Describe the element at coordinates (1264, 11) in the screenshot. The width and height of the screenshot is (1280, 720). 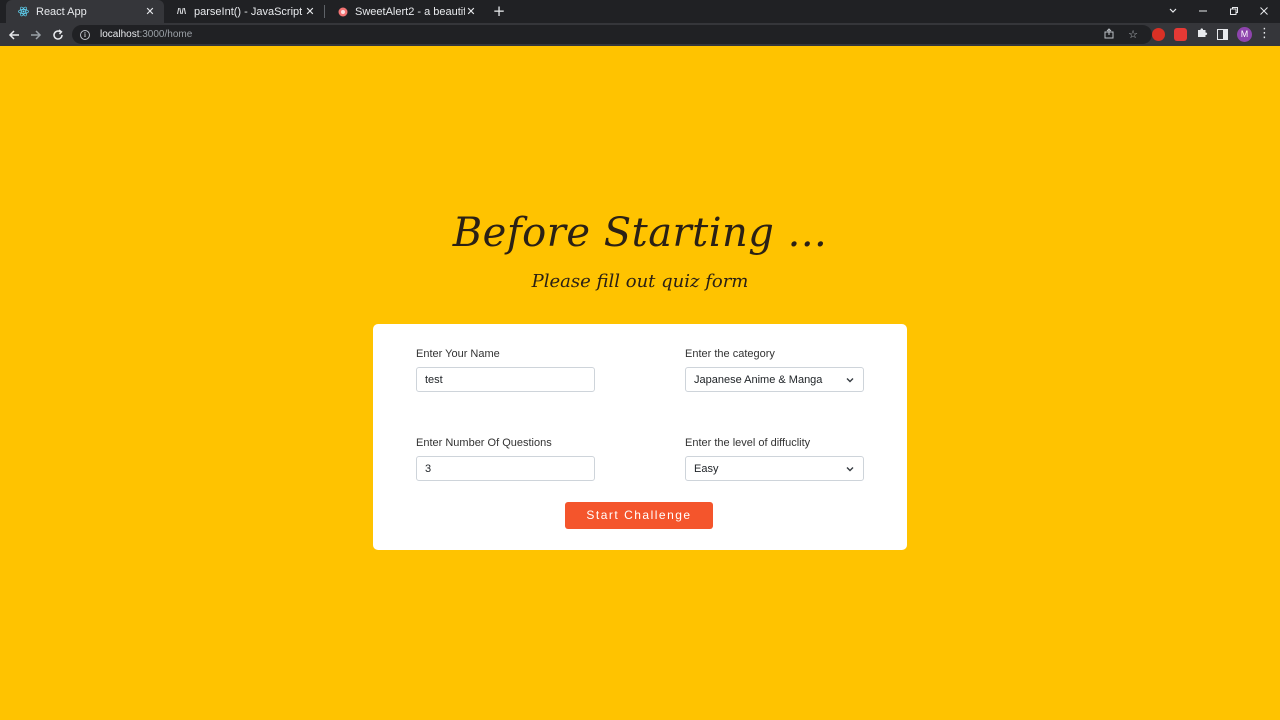
I see `close-window-icon` at that location.